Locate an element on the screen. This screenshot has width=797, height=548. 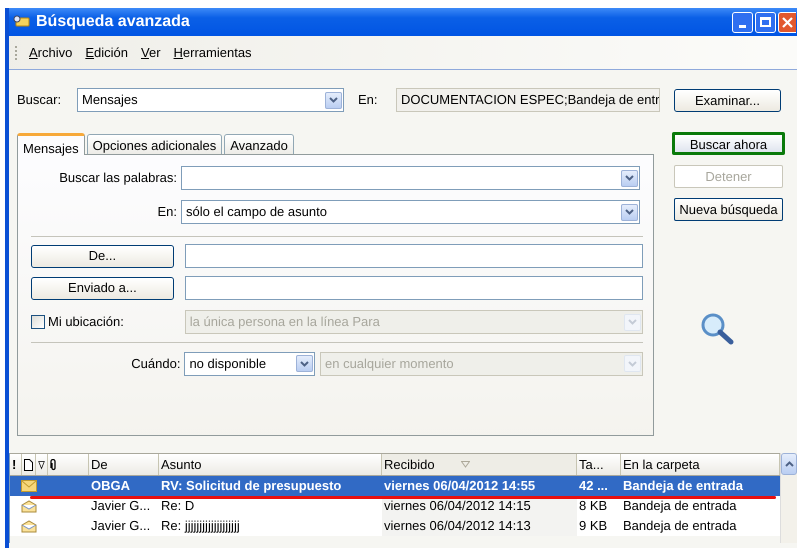
table-cell-text: RV: Solicitud de presupuesto is located at coordinates (251, 486).